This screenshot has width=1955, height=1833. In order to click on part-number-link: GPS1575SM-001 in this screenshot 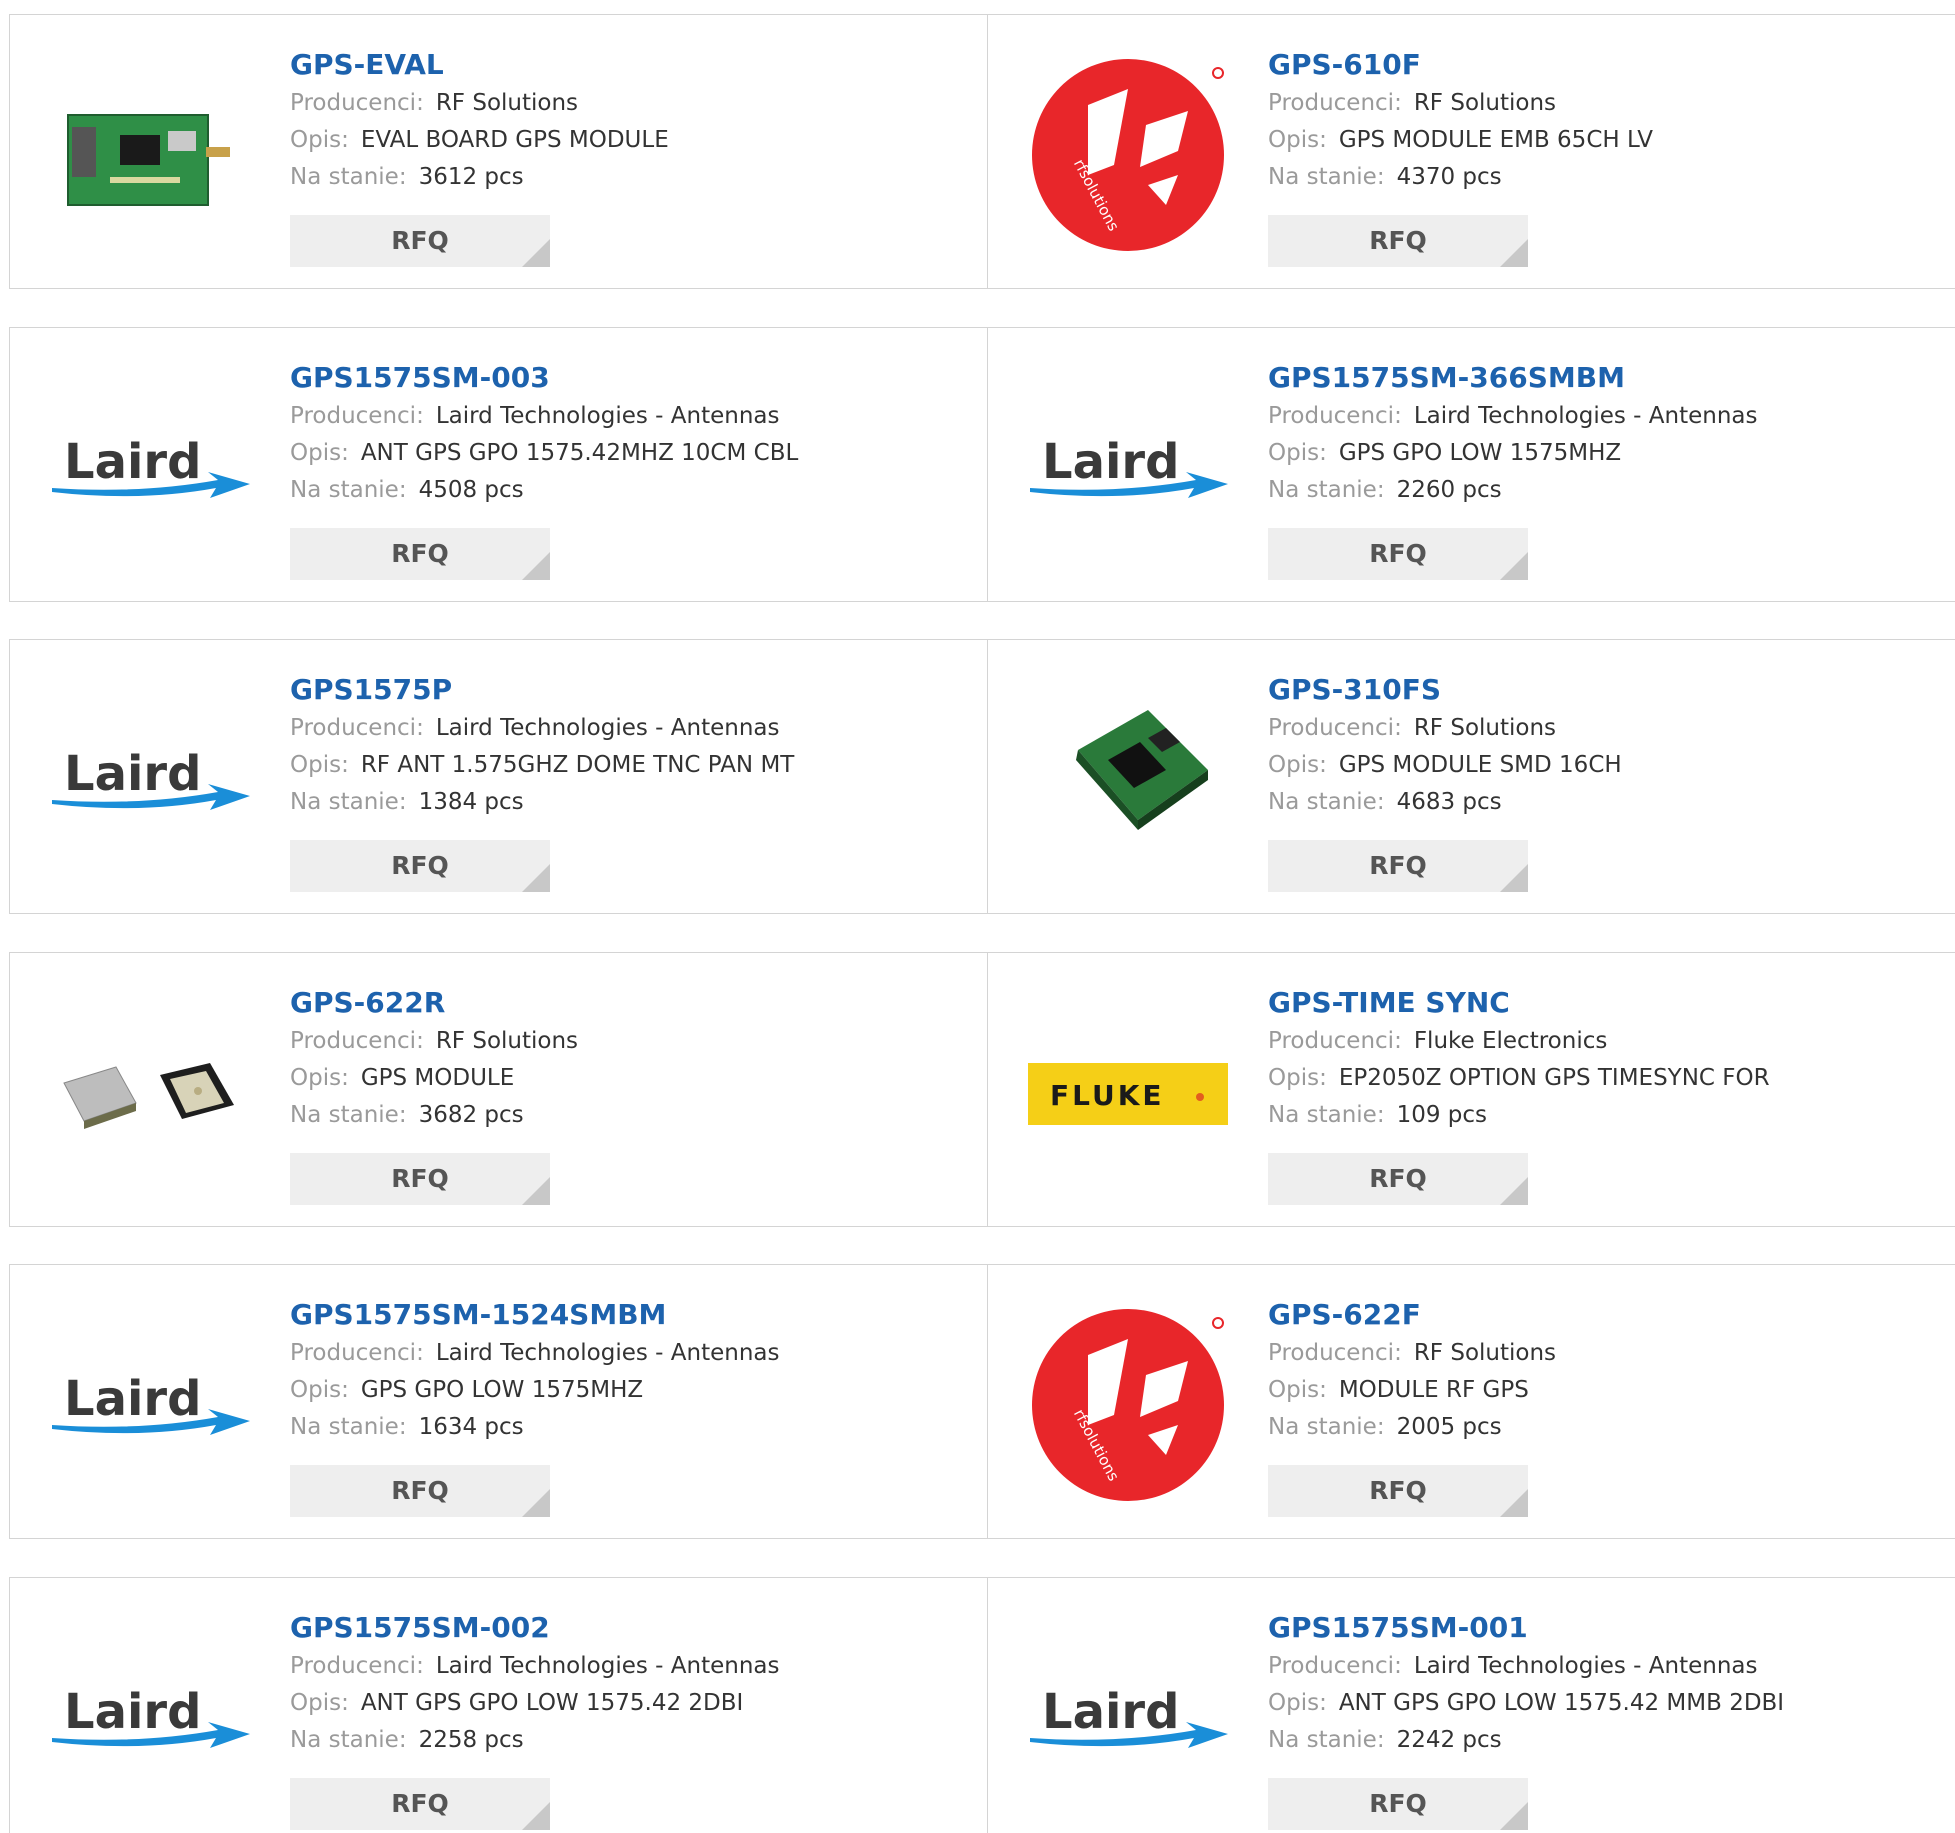, I will do `click(1526, 1628)`.